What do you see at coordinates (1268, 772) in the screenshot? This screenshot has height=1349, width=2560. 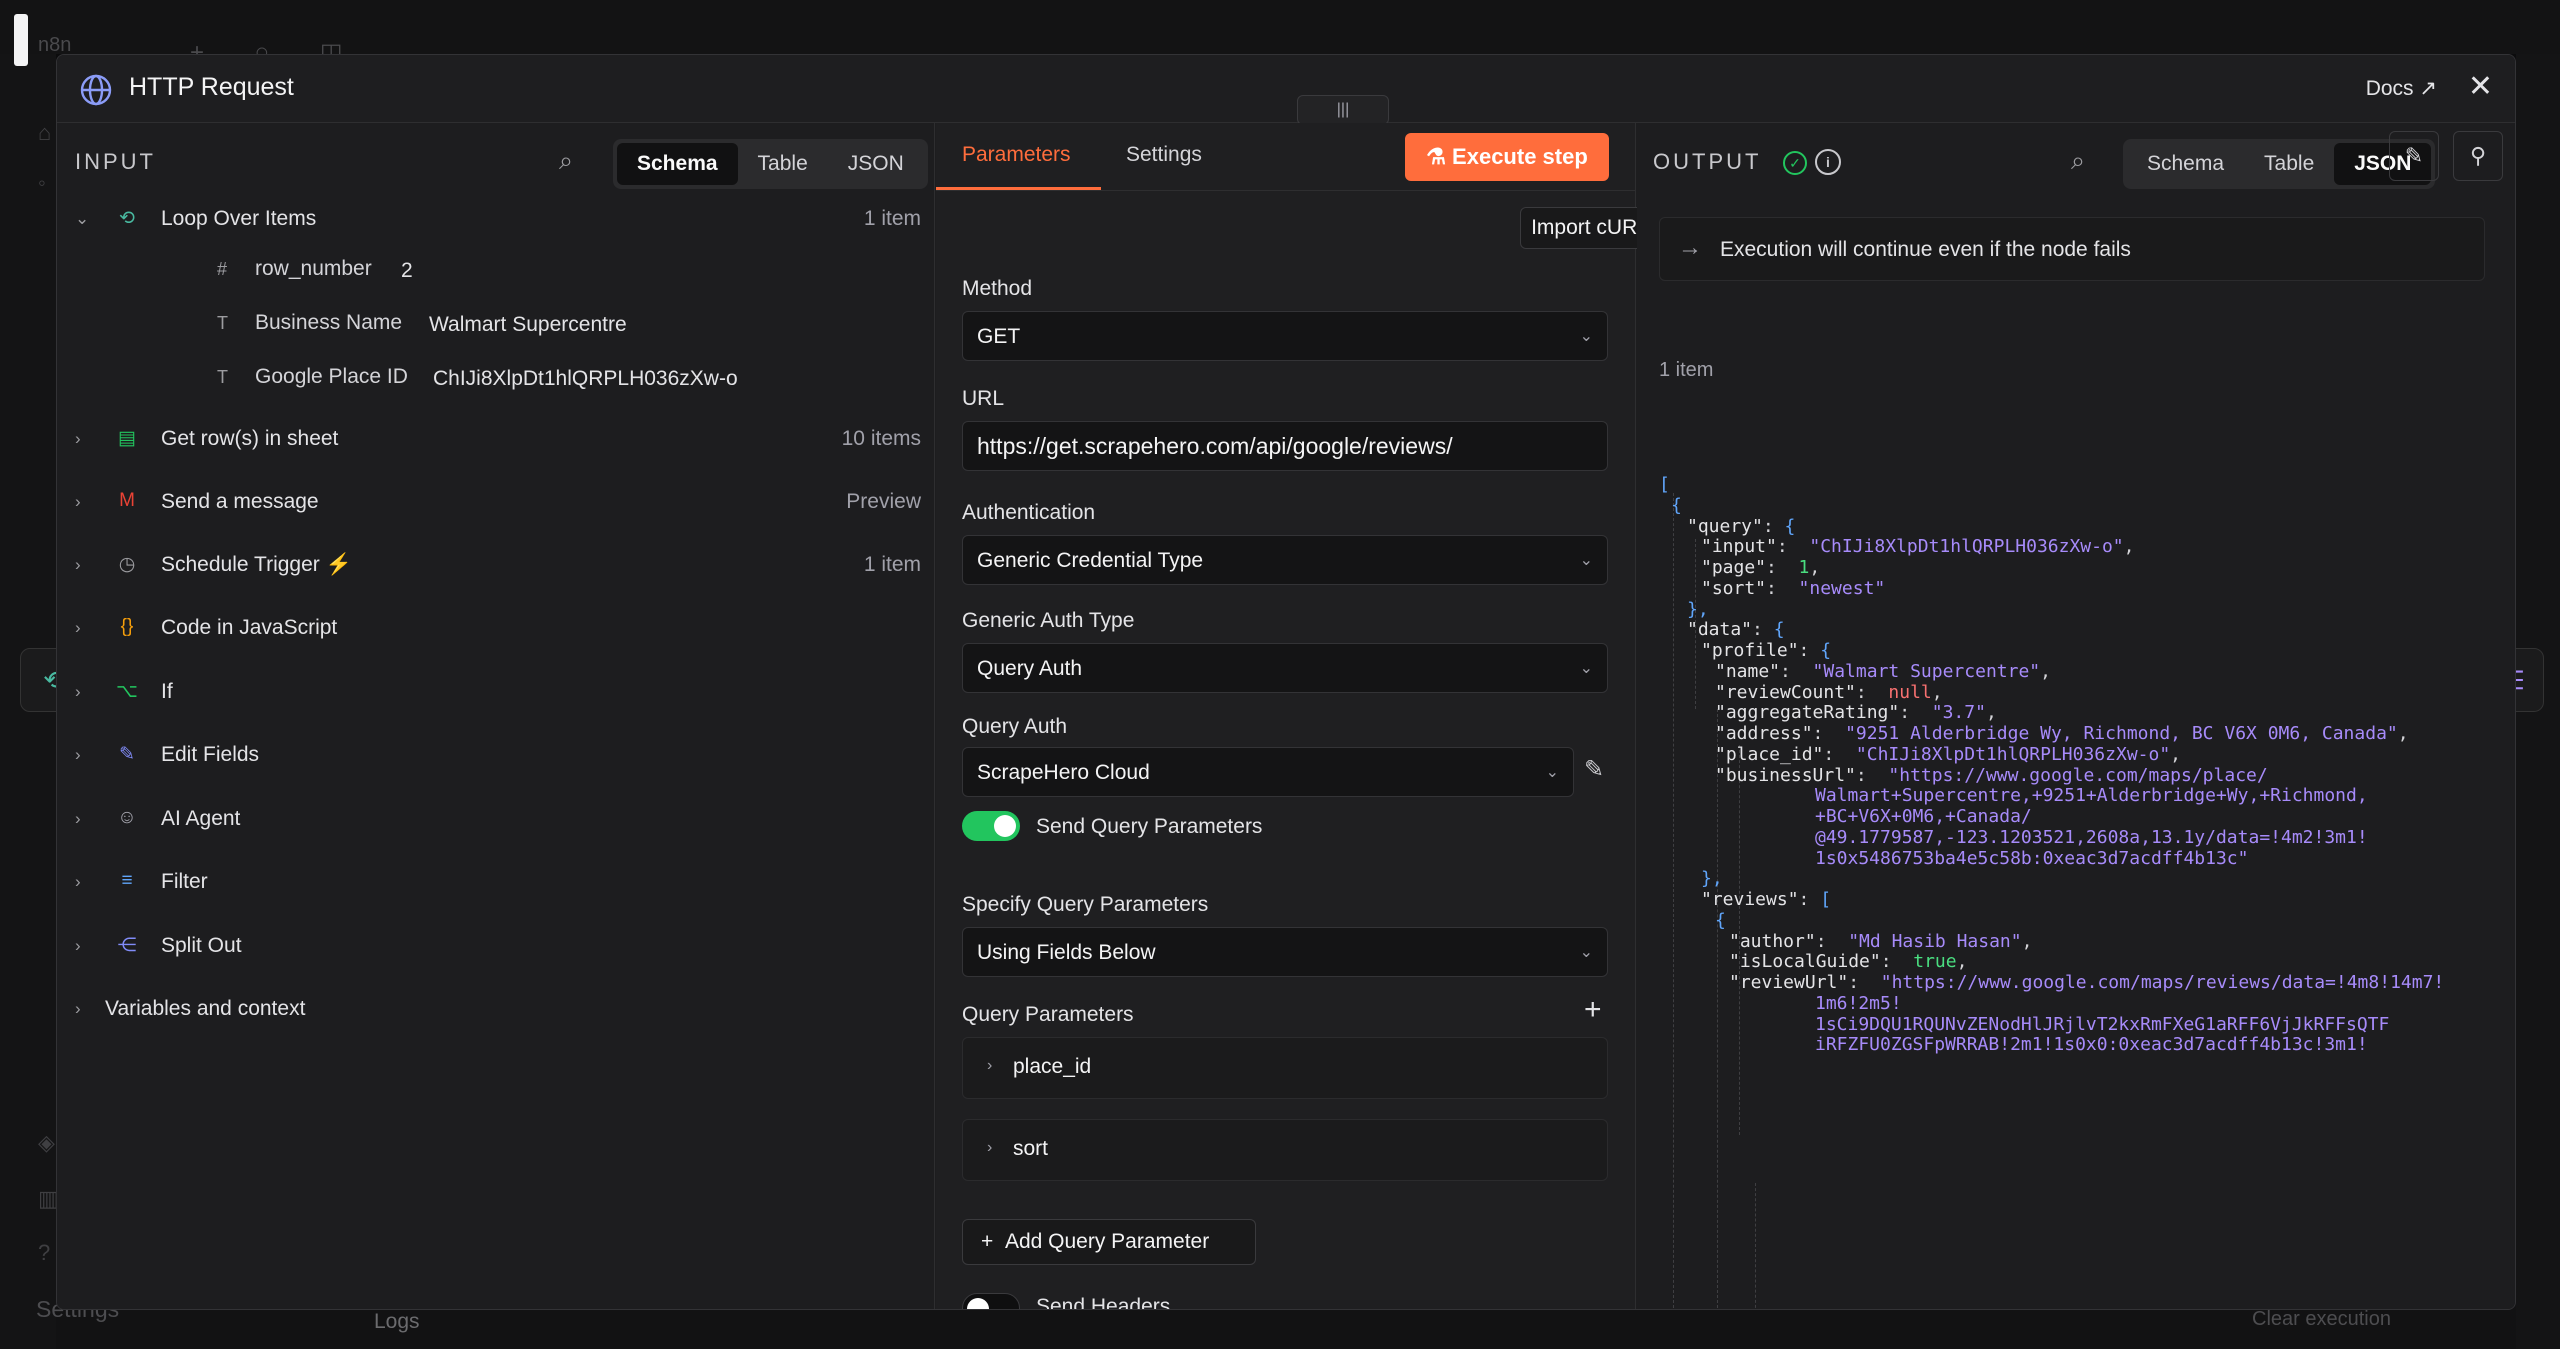 I see `query-auth-select: ScrapeHero Cloud ⌄` at bounding box center [1268, 772].